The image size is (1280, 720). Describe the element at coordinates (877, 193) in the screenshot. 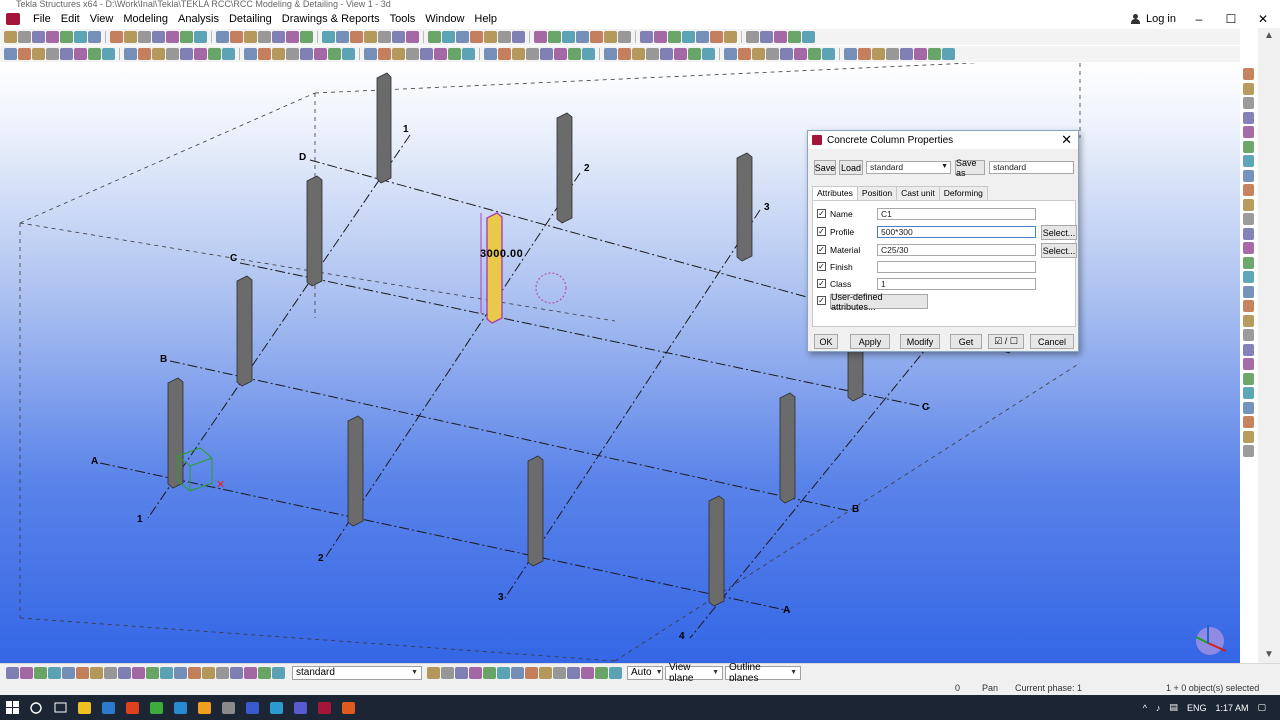

I see `tab-position: Position` at that location.